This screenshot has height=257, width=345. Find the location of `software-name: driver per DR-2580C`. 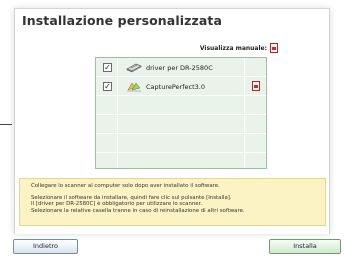

software-name: driver per DR-2580C is located at coordinates (179, 67).